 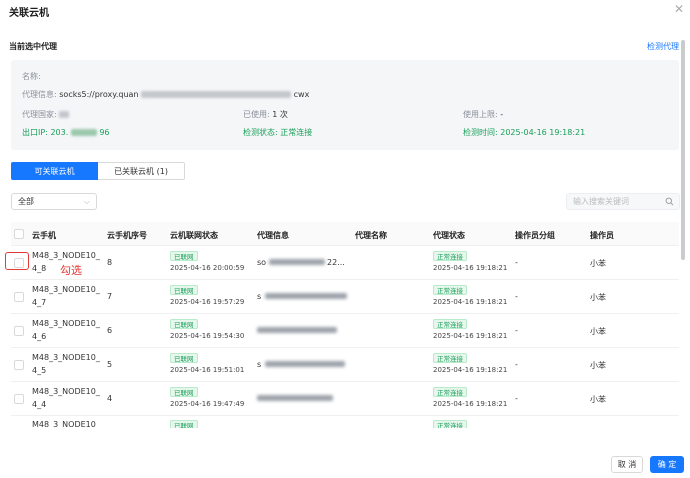 What do you see at coordinates (683, 150) in the screenshot?
I see `scrollbar` at bounding box center [683, 150].